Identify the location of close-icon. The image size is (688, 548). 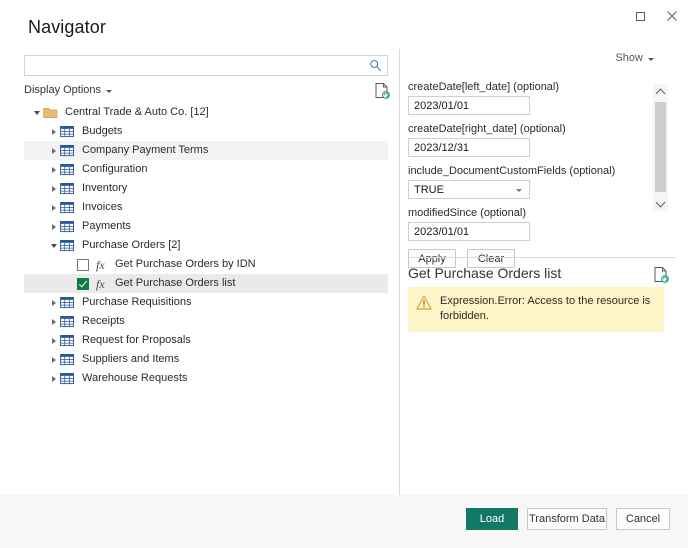
(672, 16).